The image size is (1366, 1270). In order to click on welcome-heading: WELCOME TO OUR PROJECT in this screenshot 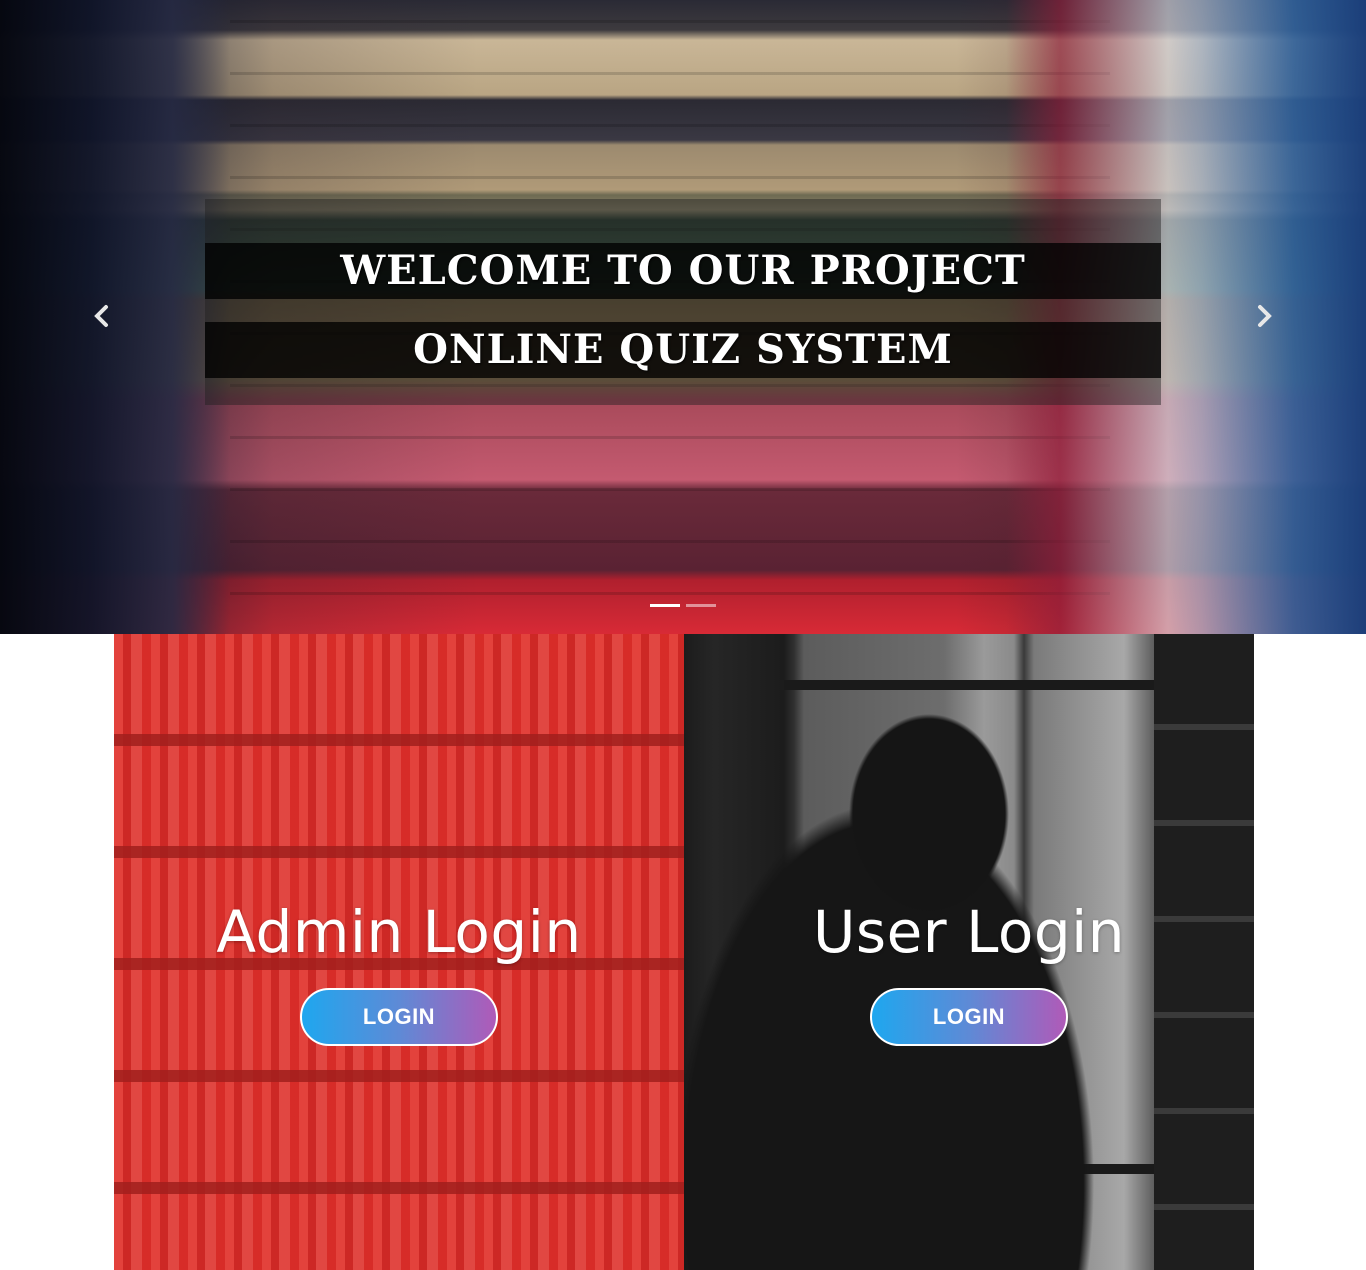, I will do `click(683, 271)`.